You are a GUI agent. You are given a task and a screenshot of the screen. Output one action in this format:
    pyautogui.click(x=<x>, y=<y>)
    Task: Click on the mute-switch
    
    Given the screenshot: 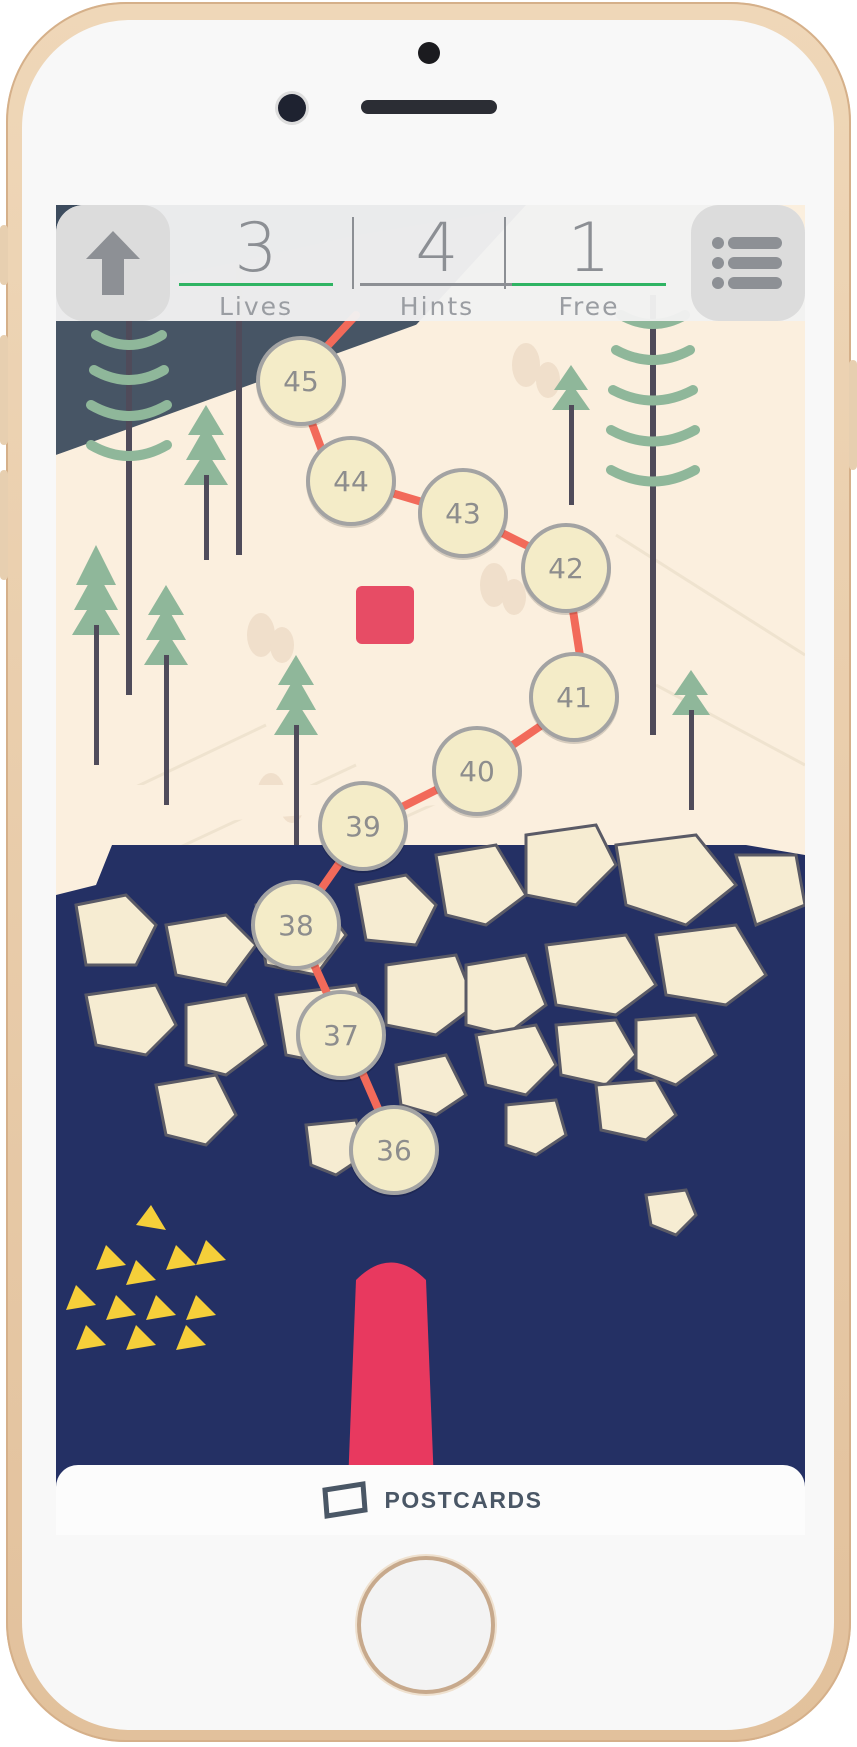 What is the action you would take?
    pyautogui.click(x=4, y=255)
    